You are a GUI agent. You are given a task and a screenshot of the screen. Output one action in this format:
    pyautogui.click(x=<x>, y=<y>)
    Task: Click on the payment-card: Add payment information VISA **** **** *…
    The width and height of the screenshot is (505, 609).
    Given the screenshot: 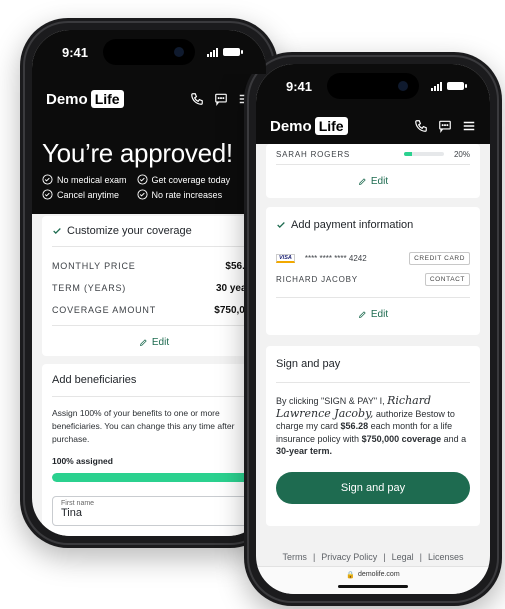 What is the action you would take?
    pyautogui.click(x=373, y=271)
    